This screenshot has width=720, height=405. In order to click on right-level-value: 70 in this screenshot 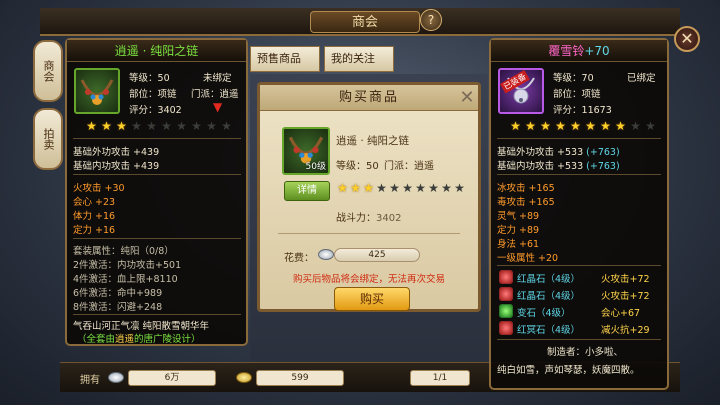, I will do `click(587, 78)`.